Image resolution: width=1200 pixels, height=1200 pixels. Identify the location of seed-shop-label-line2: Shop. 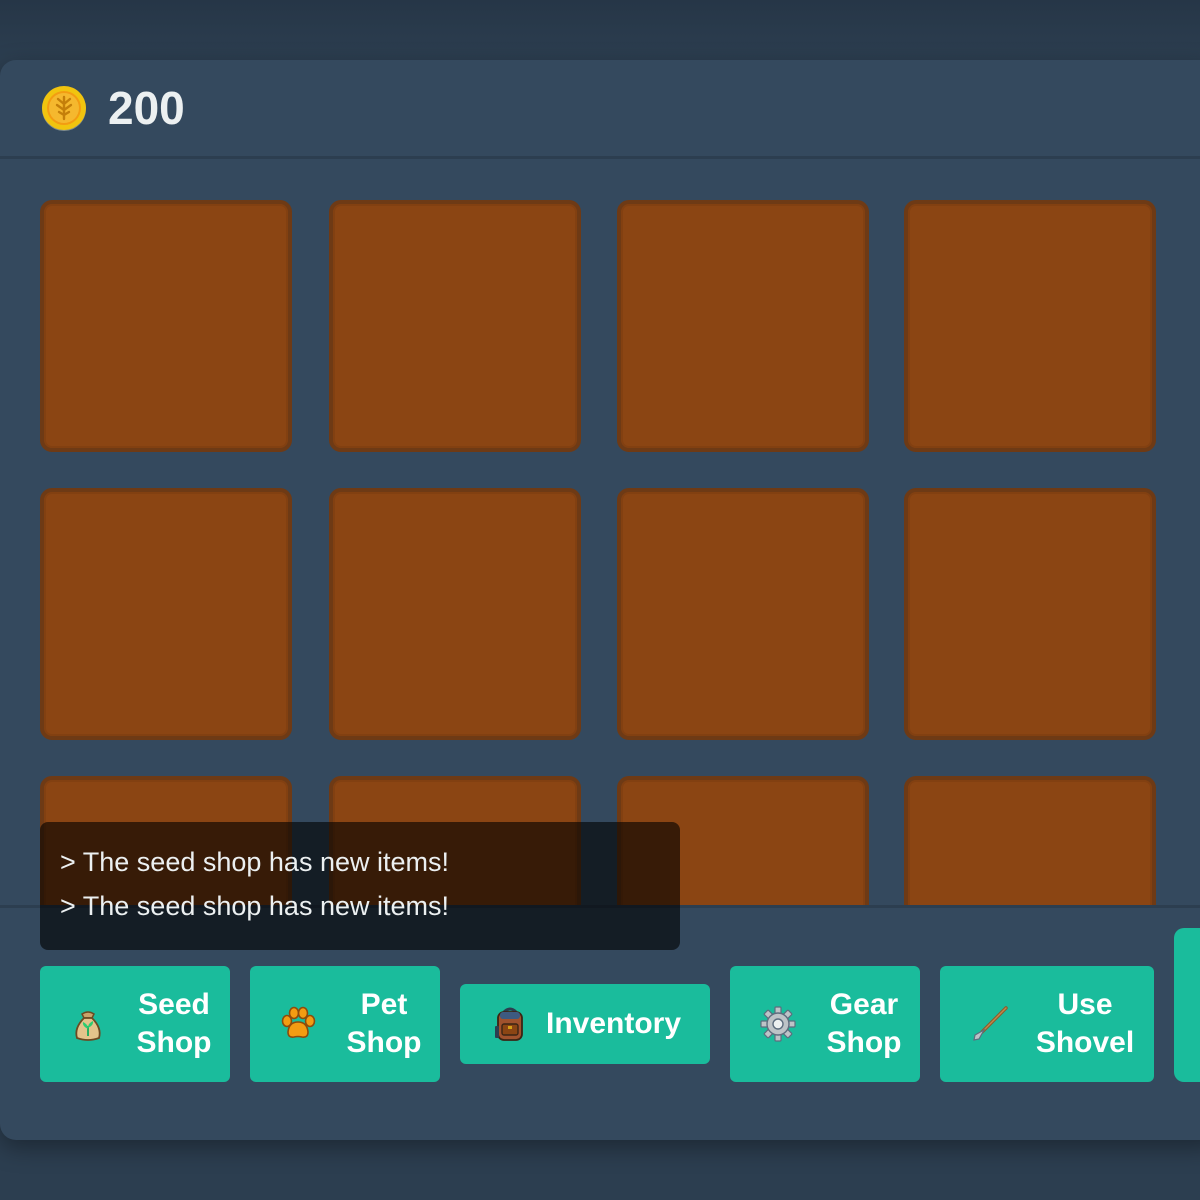
(174, 1042).